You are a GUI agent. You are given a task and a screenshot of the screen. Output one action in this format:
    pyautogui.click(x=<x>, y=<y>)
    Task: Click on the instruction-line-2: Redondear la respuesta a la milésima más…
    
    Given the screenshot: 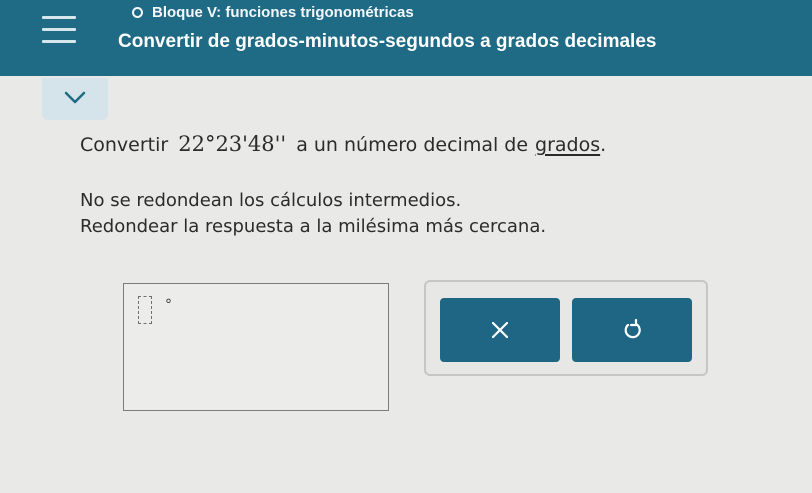 What is the action you would take?
    pyautogui.click(x=313, y=226)
    